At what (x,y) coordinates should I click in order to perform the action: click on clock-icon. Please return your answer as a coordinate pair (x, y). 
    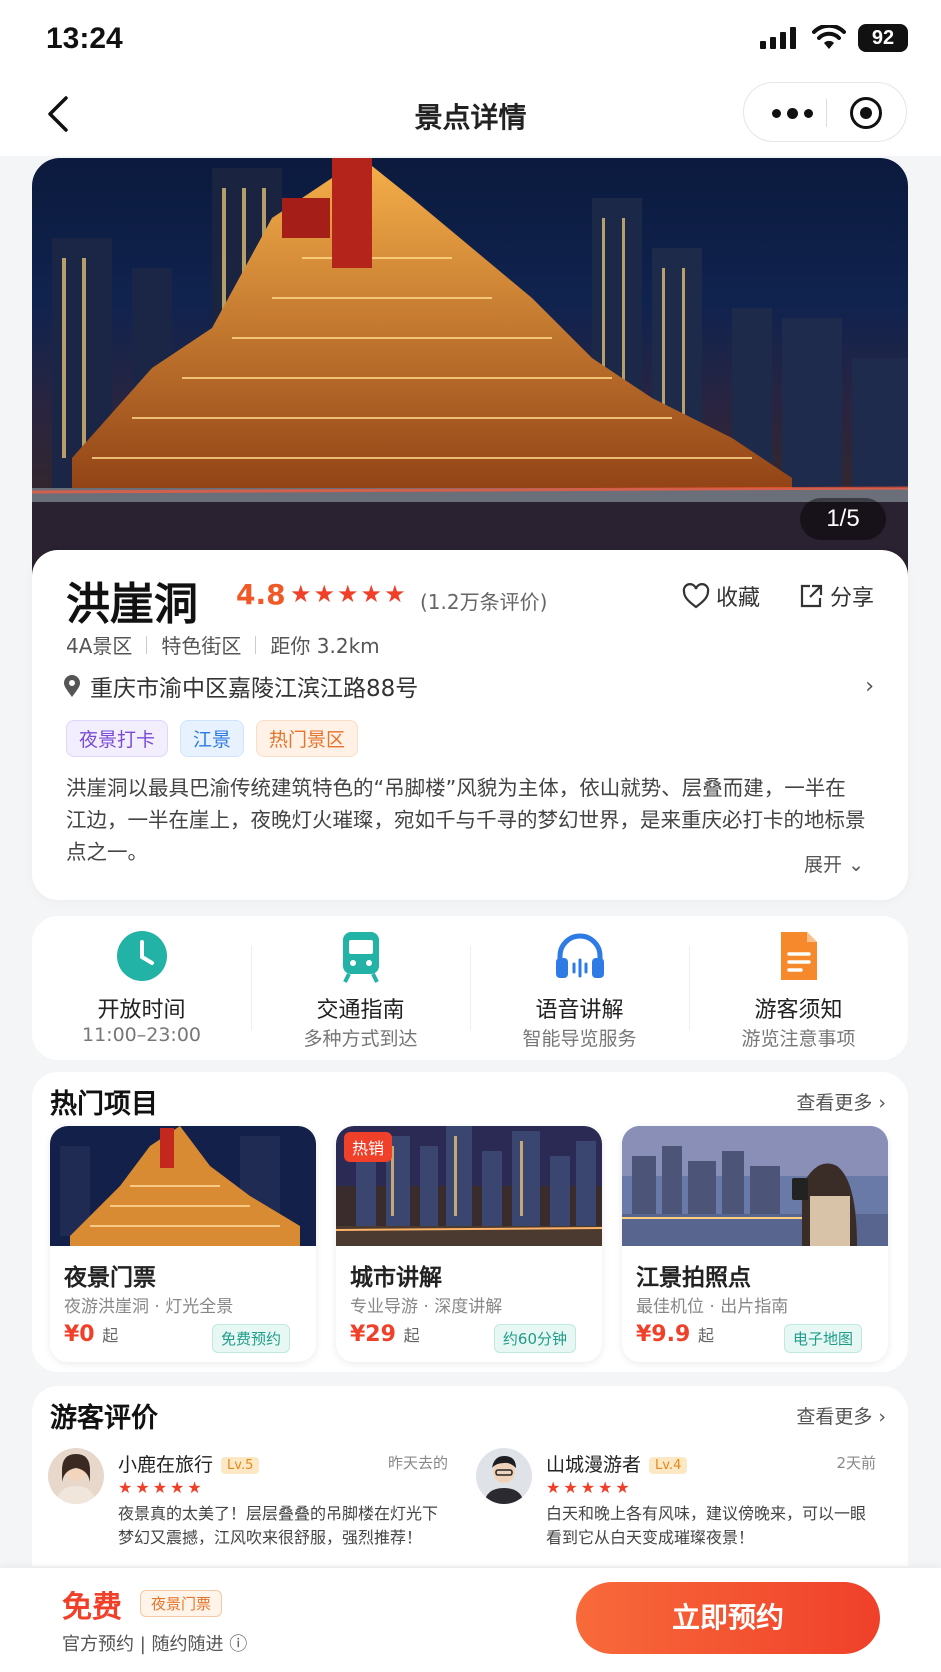
    Looking at the image, I should click on (141, 956).